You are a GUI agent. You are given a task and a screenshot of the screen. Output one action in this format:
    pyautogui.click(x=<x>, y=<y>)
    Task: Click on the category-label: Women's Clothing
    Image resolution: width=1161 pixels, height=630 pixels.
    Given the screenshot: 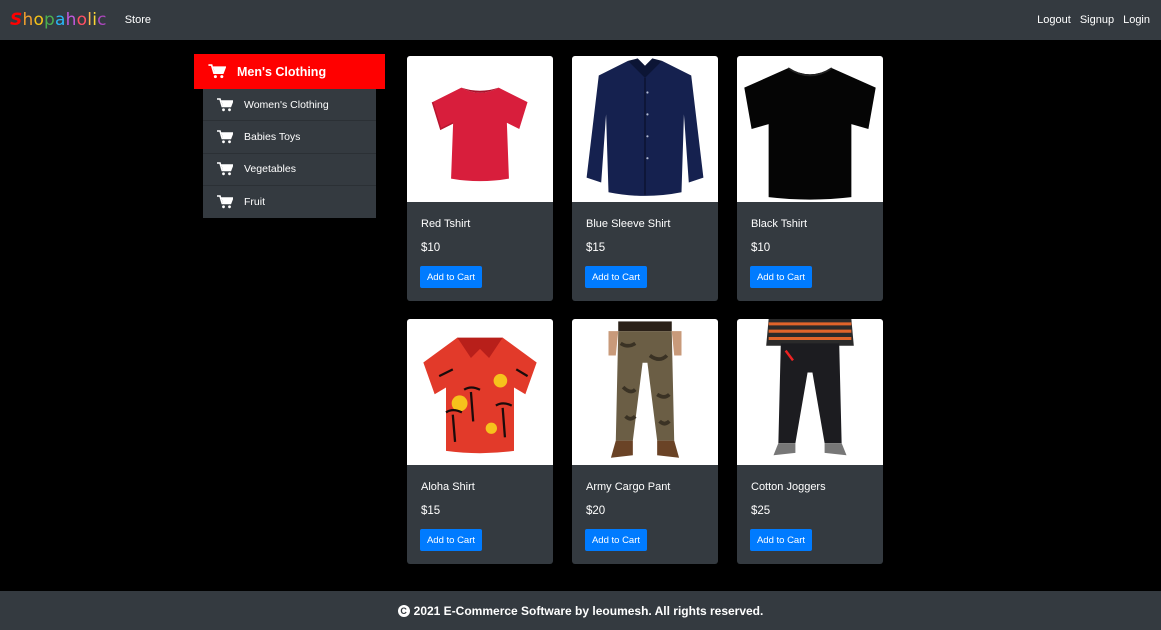 What is the action you would take?
    pyautogui.click(x=286, y=104)
    